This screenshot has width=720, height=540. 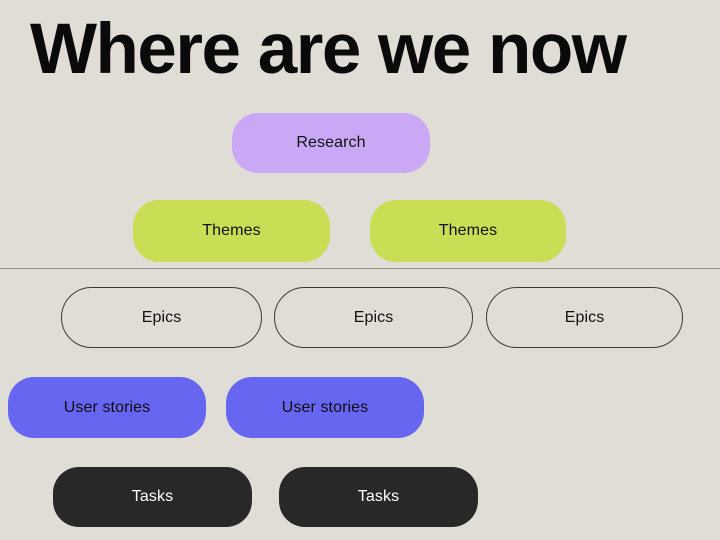 I want to click on chip-user-stories-2: User stories, so click(x=325, y=407).